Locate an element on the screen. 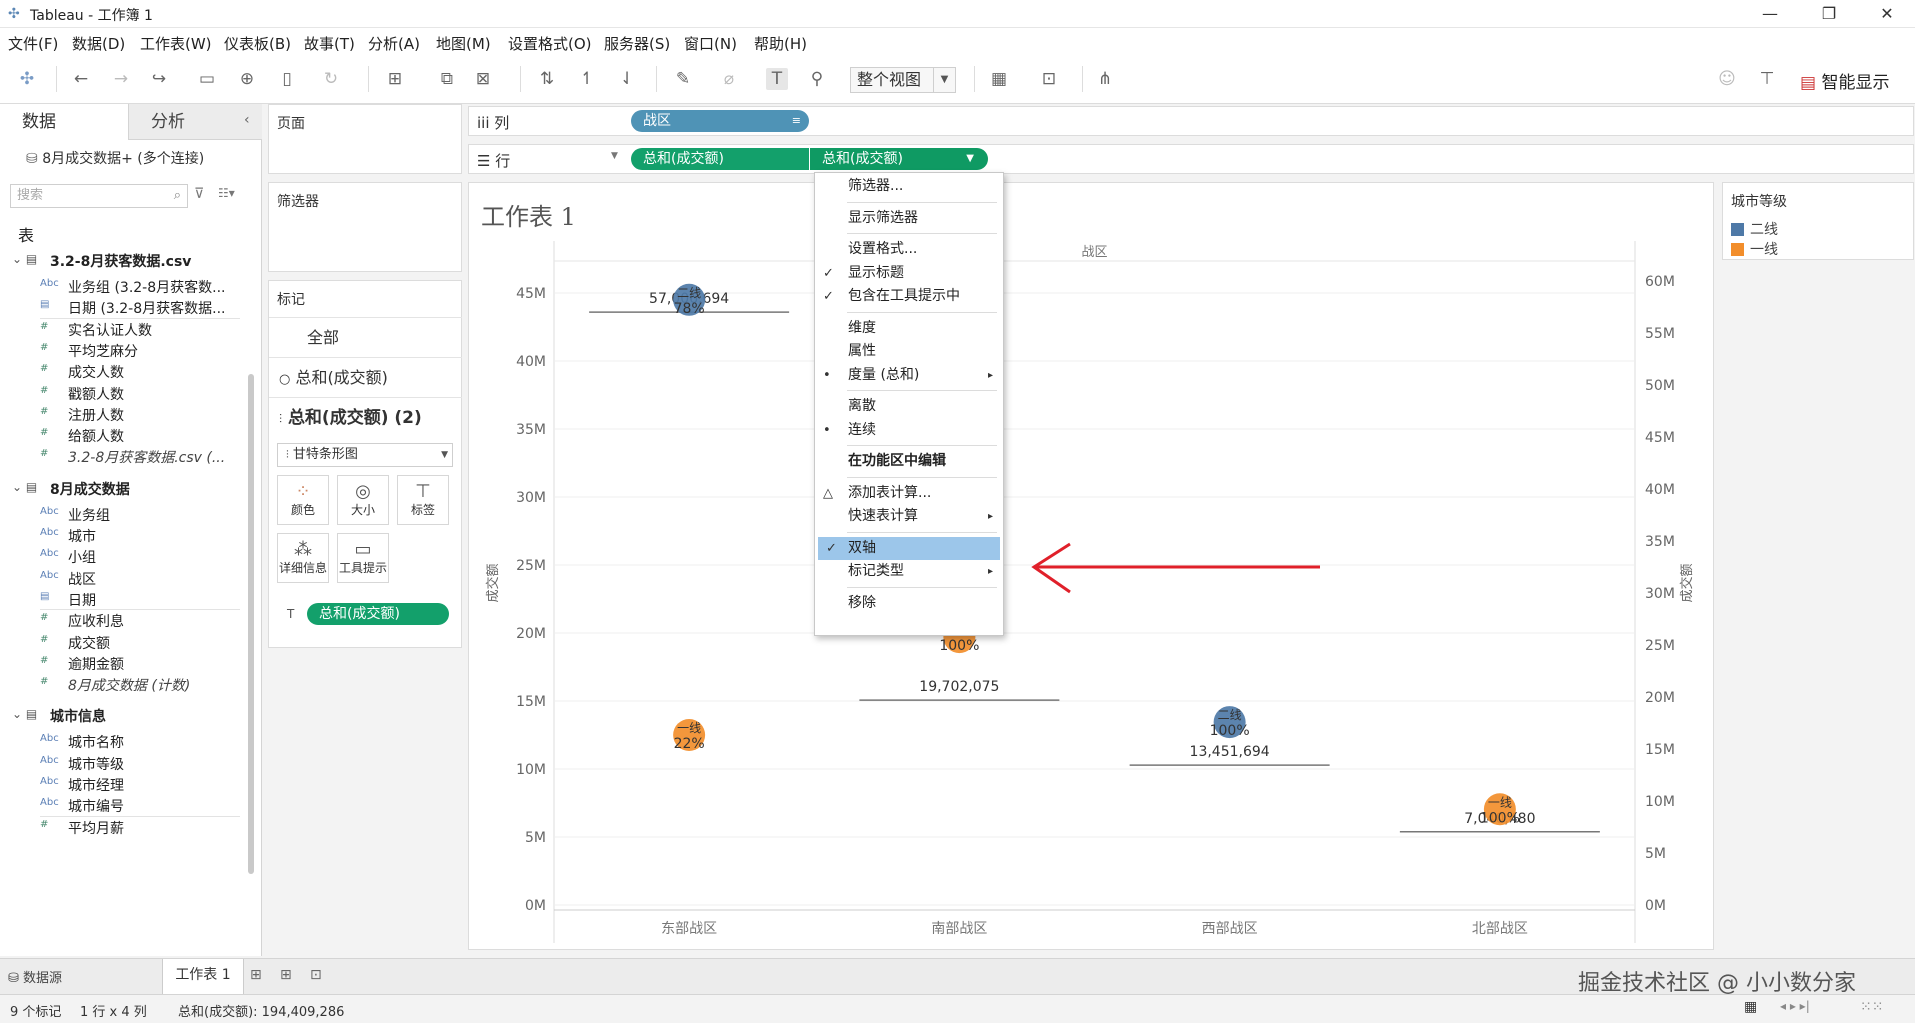  table-group: ⌄ ▤ 8月成交数据 is located at coordinates (120, 489).